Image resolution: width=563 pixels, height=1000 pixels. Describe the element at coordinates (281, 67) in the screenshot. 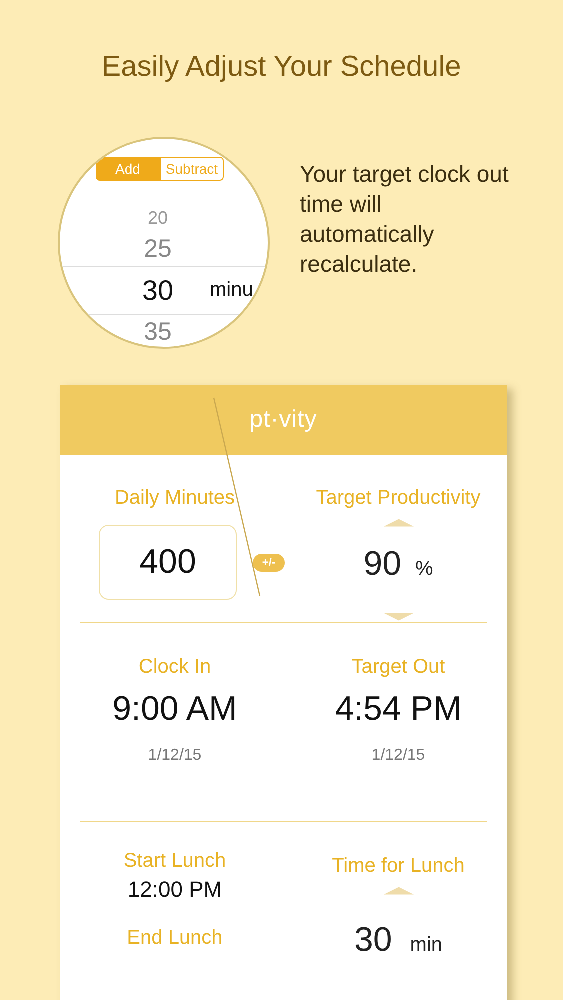

I see `headline: Easily Adjust Your Schedule` at that location.